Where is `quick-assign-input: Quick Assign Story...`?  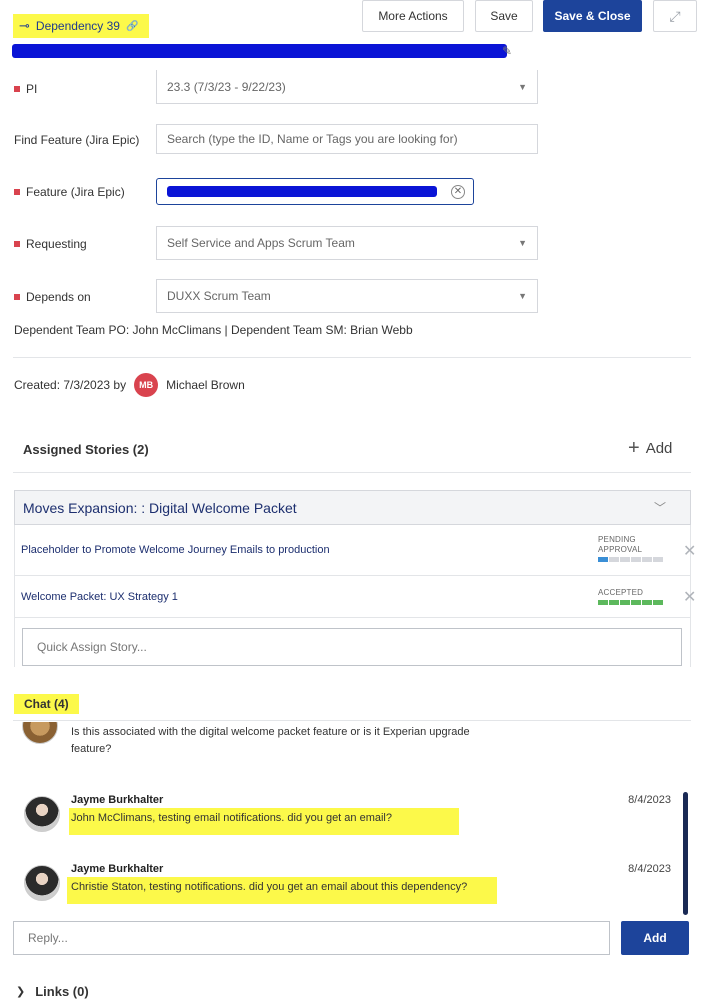 quick-assign-input: Quick Assign Story... is located at coordinates (352, 647).